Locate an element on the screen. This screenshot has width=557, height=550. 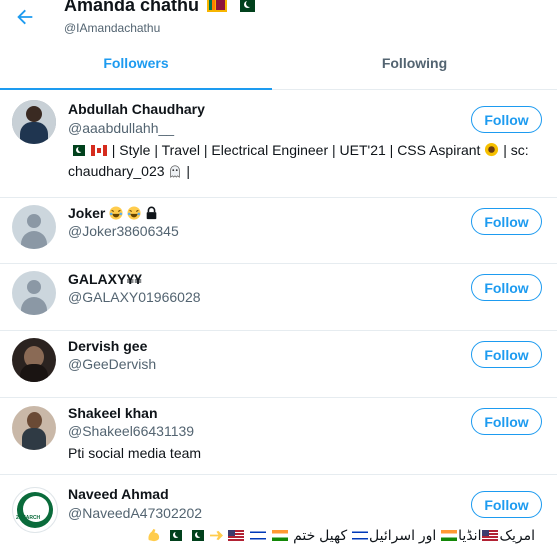
flexed-biceps-icon is located at coordinates (153, 537).